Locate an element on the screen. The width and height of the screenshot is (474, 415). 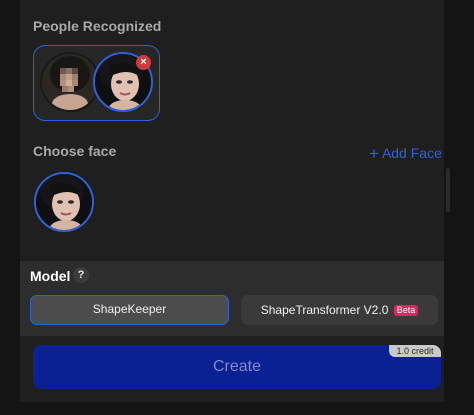
model-option-shapekeeper: ShapeKeeper is located at coordinates (129, 310).